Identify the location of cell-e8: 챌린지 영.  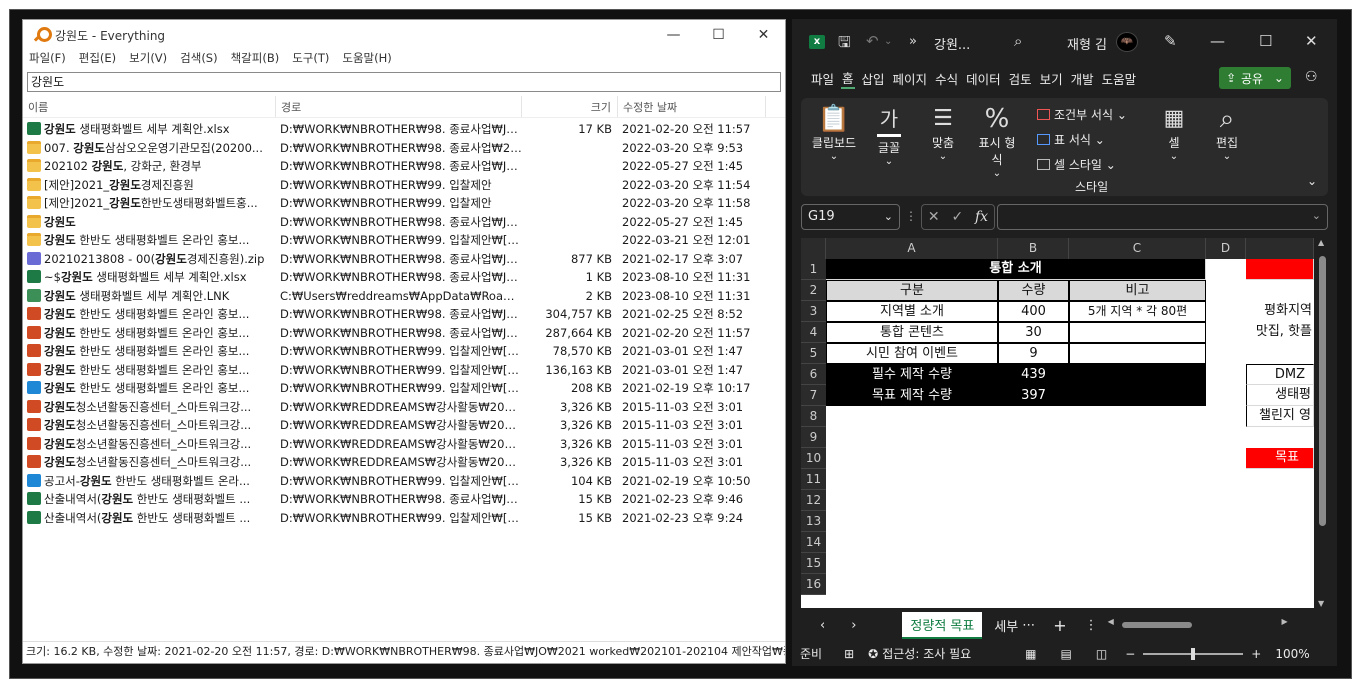
(1280, 416).